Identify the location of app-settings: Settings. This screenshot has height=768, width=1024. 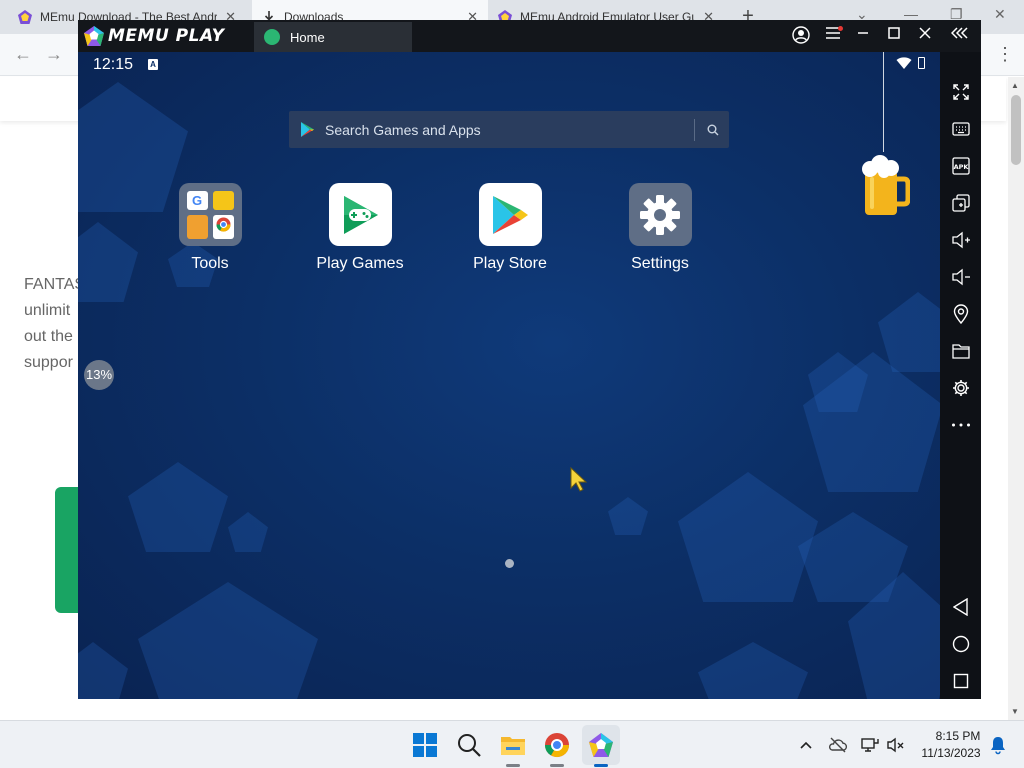
(660, 228).